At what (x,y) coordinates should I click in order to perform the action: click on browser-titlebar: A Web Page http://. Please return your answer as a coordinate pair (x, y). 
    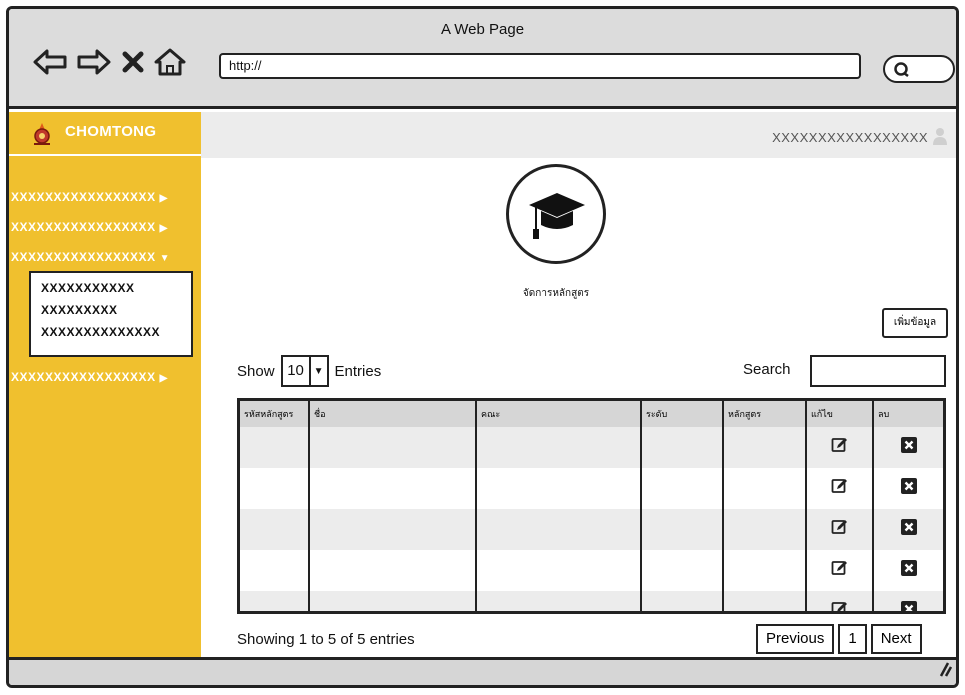
    Looking at the image, I should click on (482, 59).